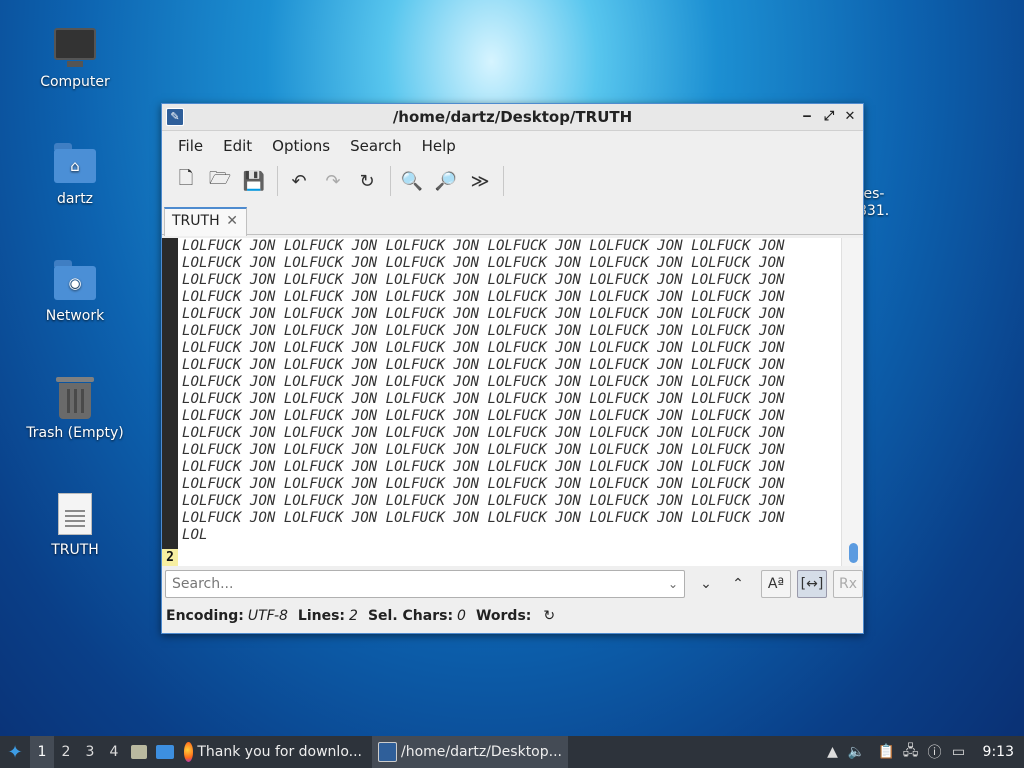  What do you see at coordinates (911, 752) in the screenshot?
I see `network-icon: 🖧` at bounding box center [911, 752].